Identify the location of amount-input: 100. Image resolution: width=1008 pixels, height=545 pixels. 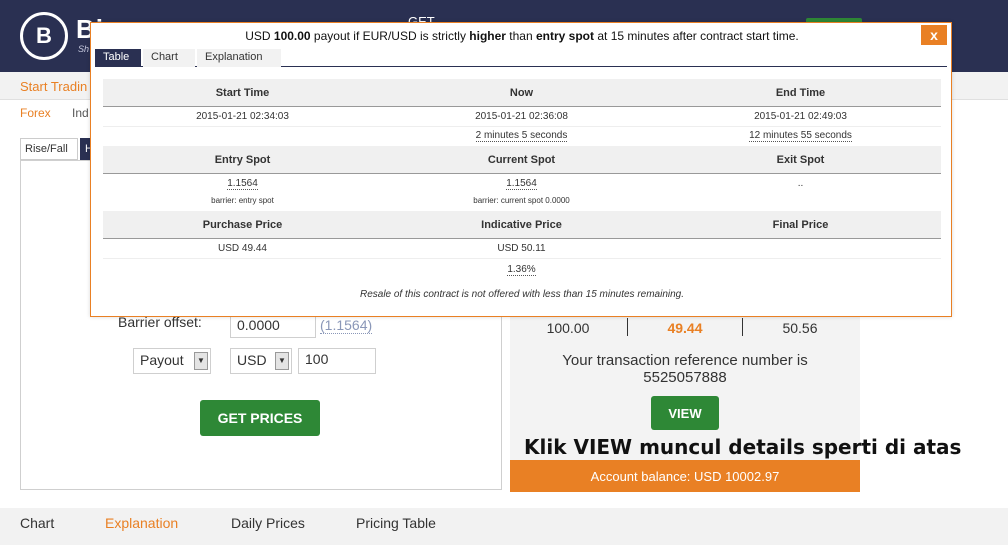
(337, 361).